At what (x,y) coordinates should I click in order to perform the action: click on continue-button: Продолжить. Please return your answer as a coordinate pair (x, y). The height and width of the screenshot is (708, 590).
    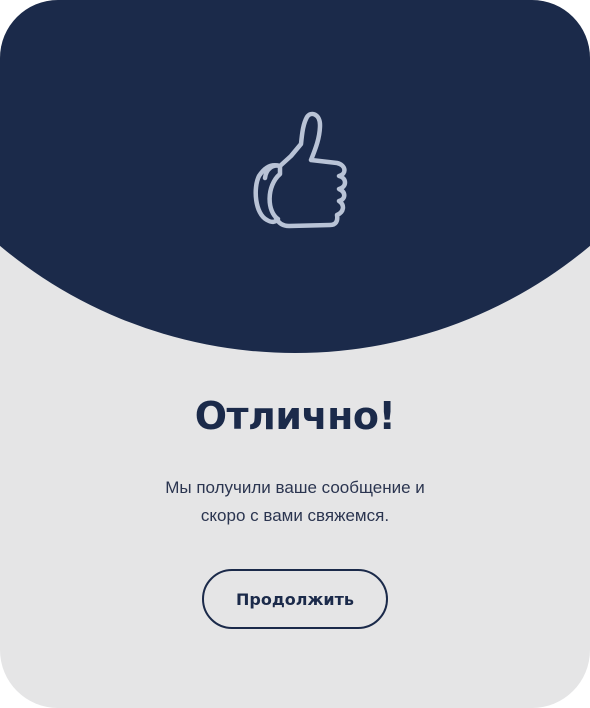
    Looking at the image, I should click on (295, 599).